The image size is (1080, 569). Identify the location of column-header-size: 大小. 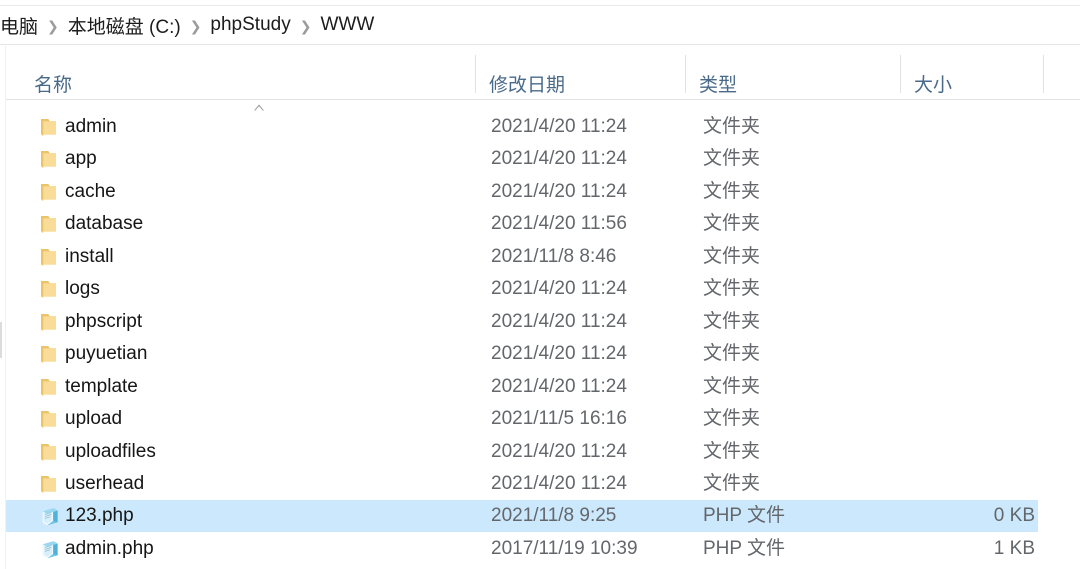
(933, 83).